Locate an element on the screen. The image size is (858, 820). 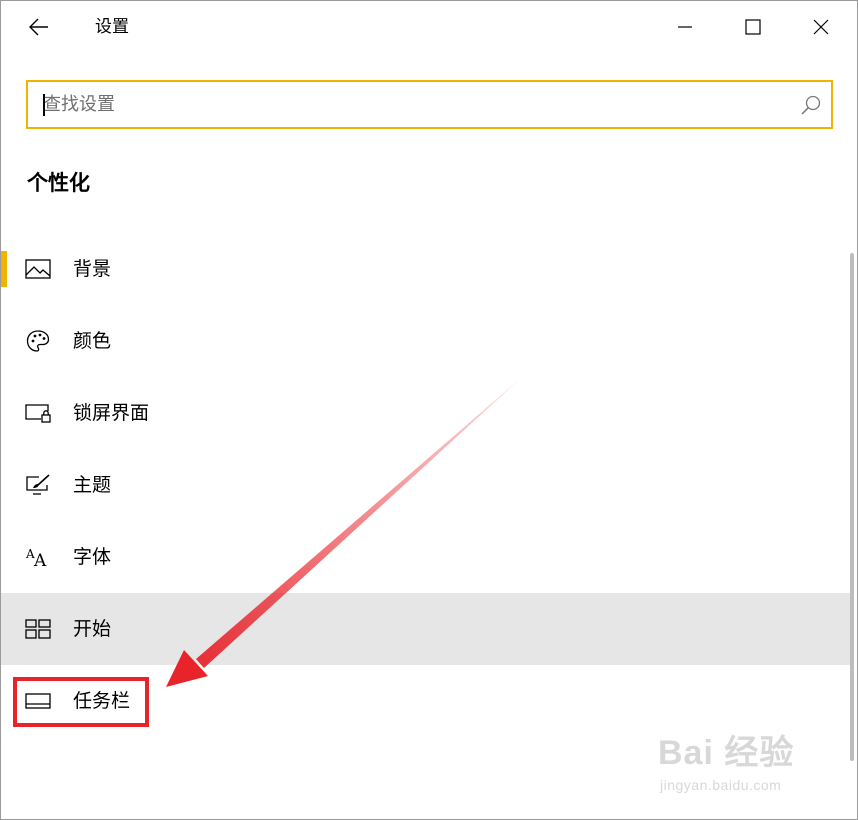
close-button is located at coordinates (821, 27).